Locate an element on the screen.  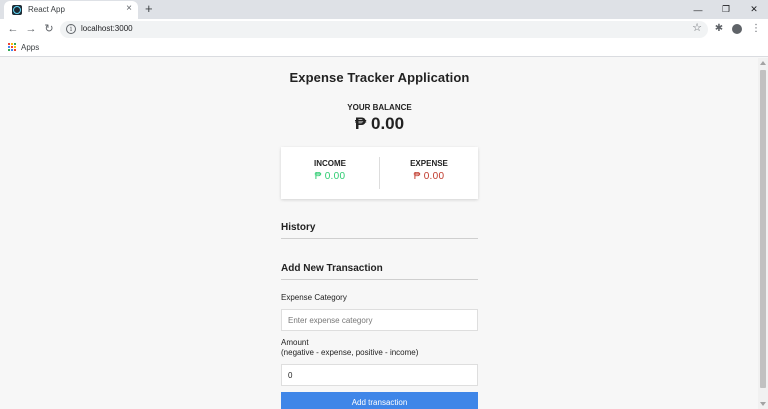
amount-label-hint: (negative - expense, positive - income) is located at coordinates (350, 352).